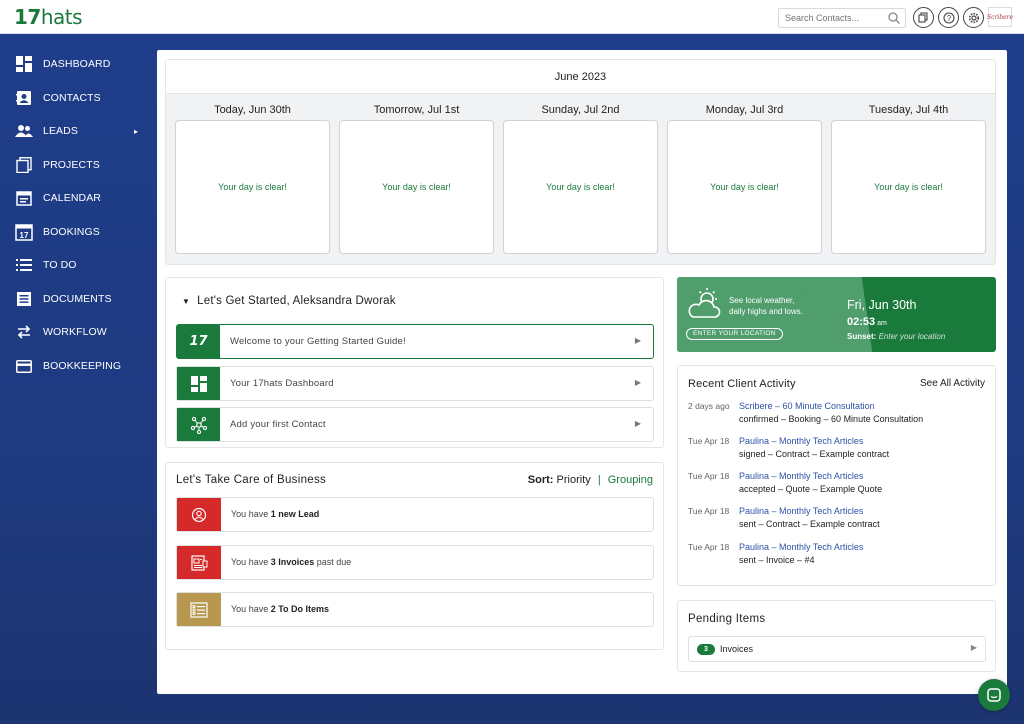 This screenshot has width=1024, height=724. Describe the element at coordinates (72, 98) in the screenshot. I see `sidebar-item-label: CONTACTS` at that location.